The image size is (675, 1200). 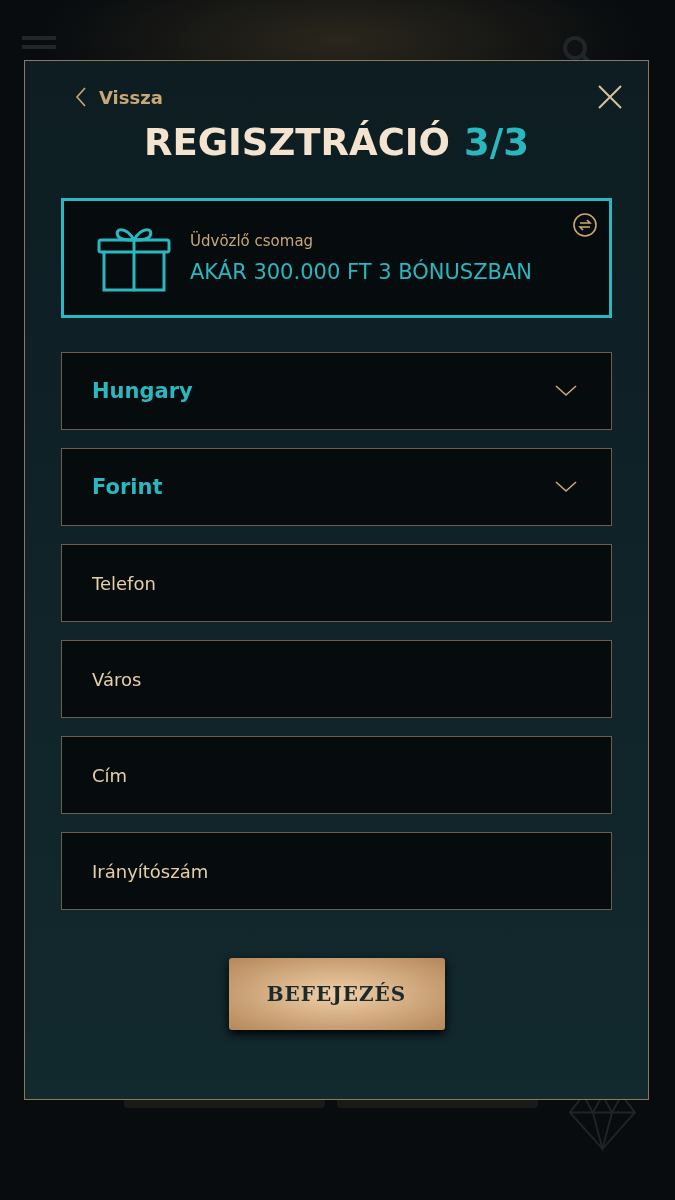 What do you see at coordinates (336, 871) in the screenshot?
I see `input-field: Irányítószám` at bounding box center [336, 871].